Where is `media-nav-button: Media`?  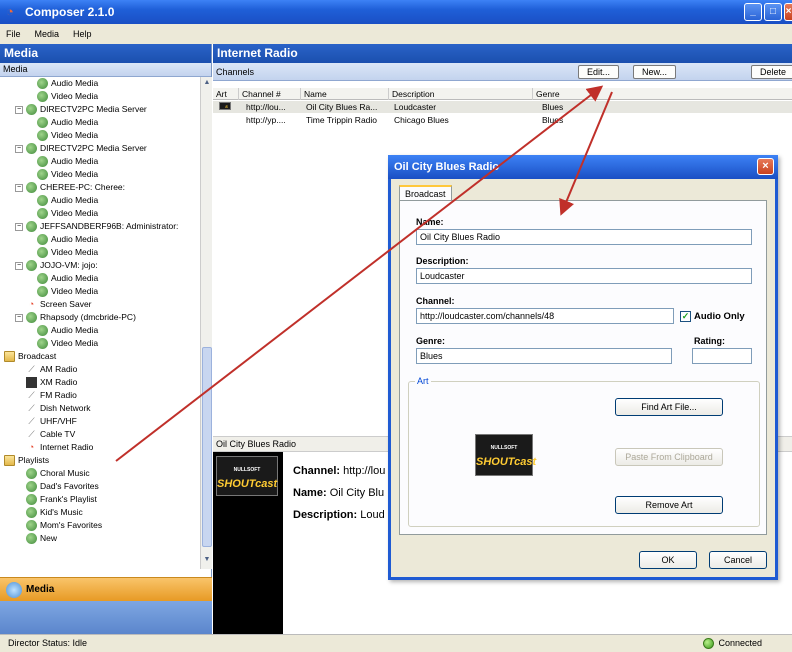
media-nav-button: Media is located at coordinates (106, 589).